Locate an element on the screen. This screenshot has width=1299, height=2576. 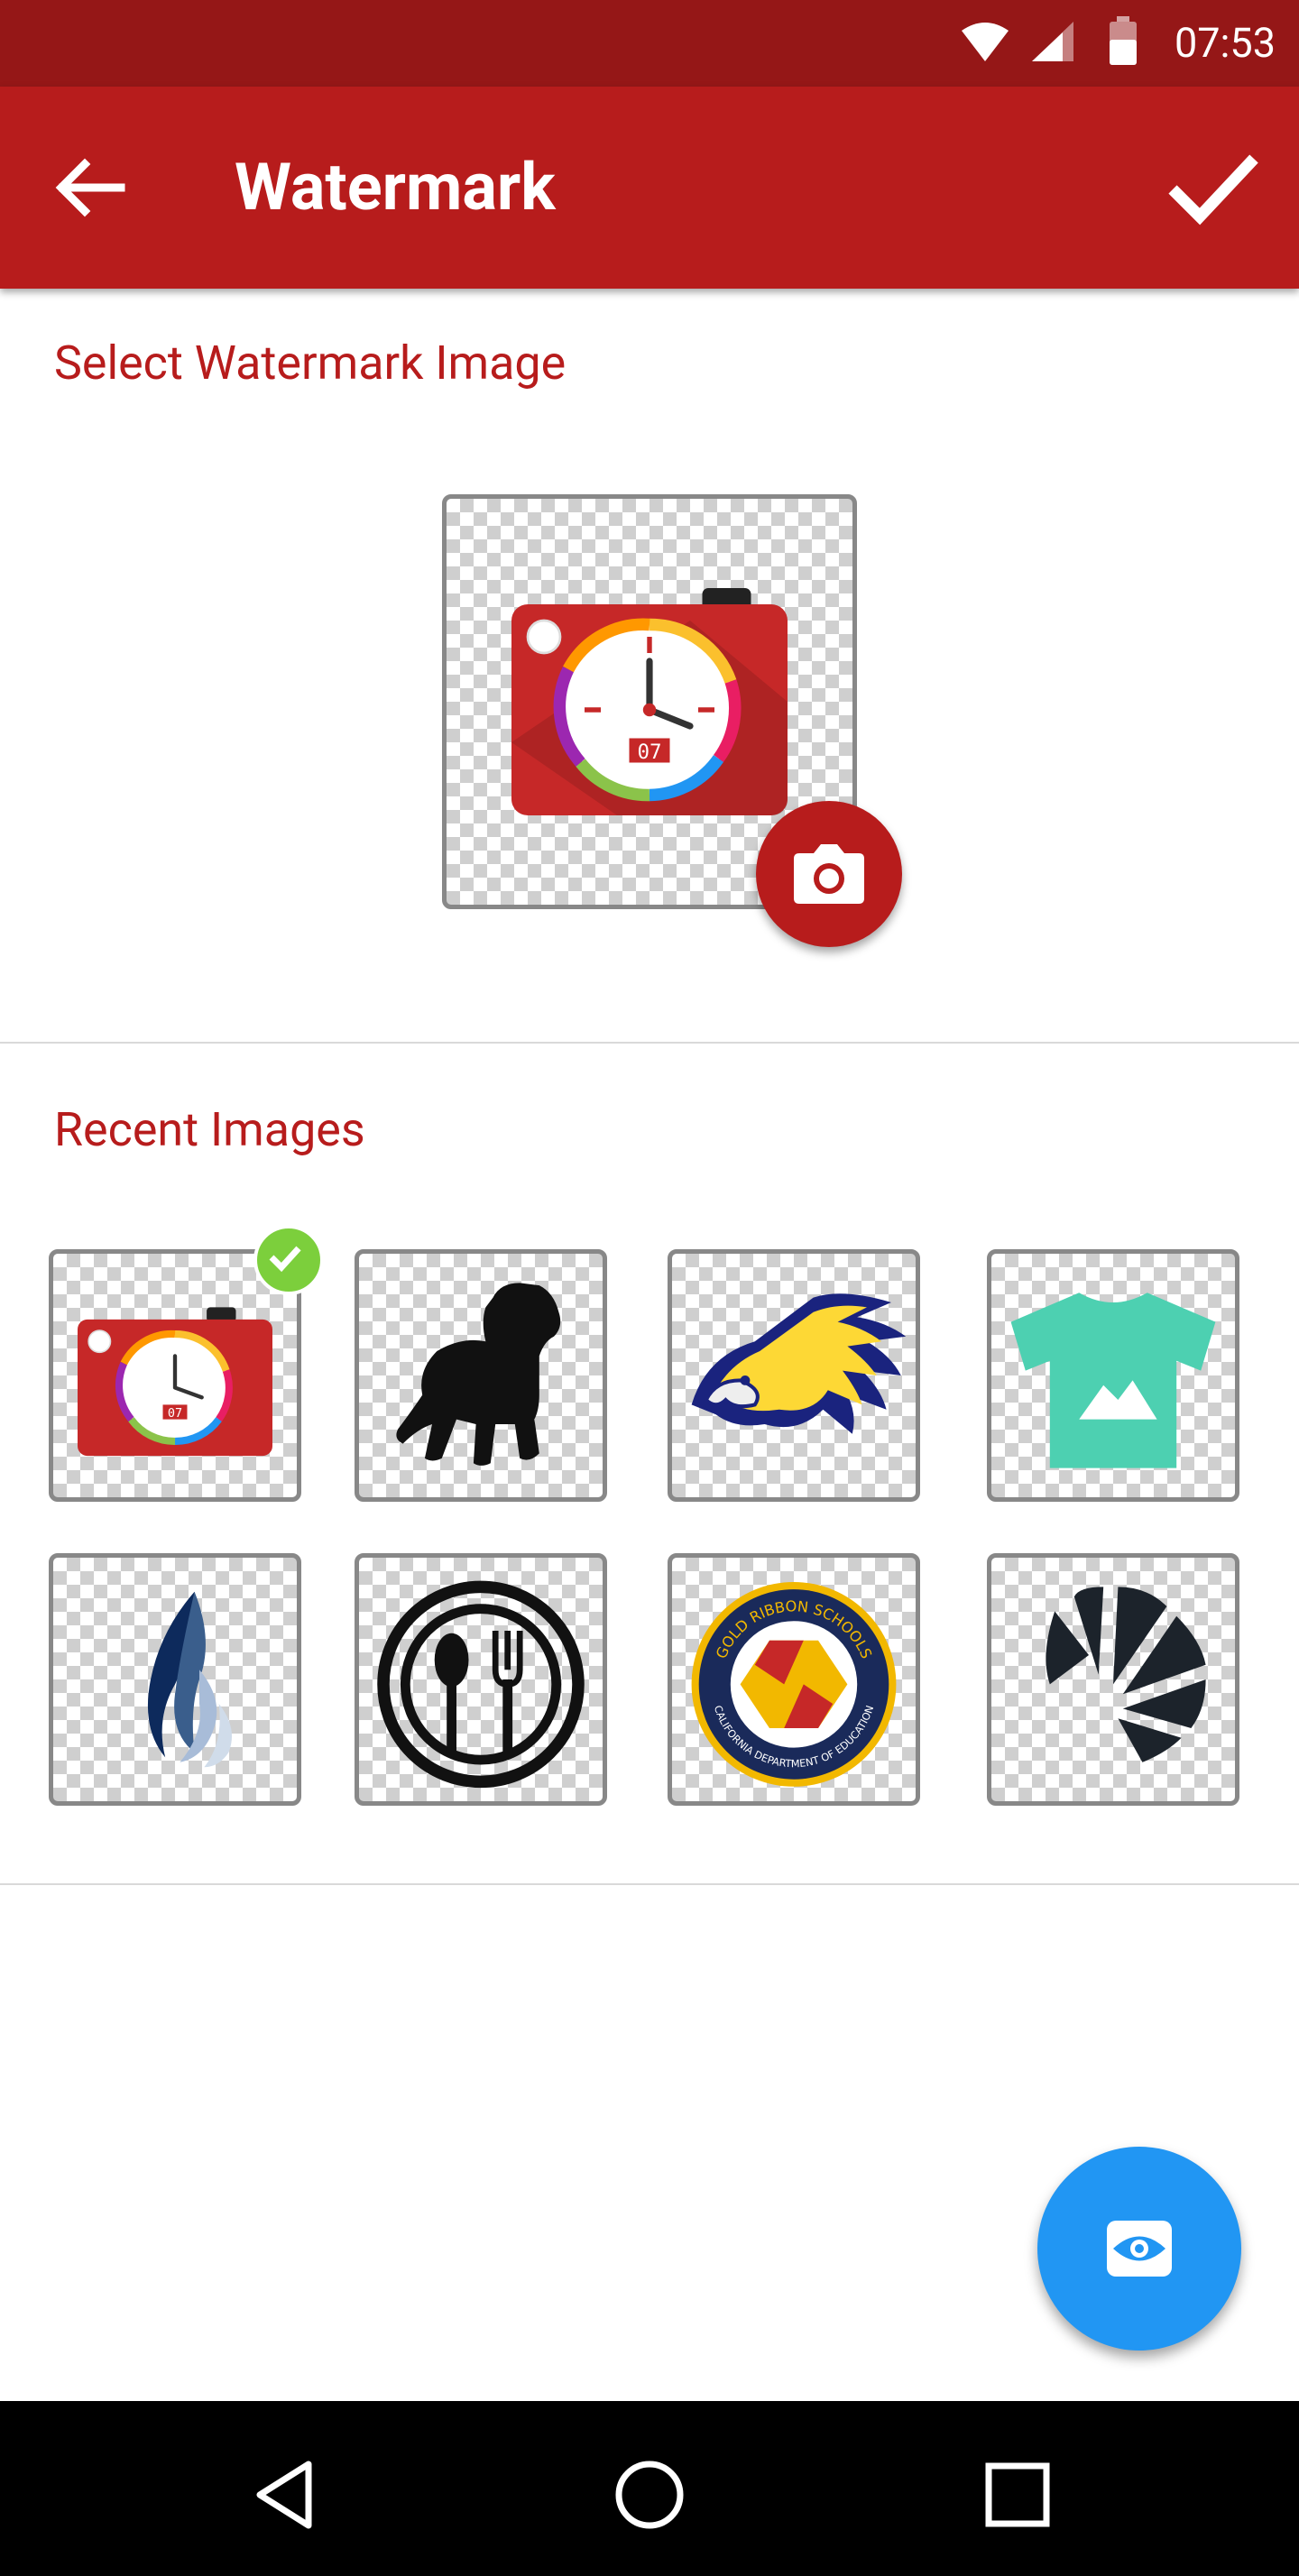
flame-logo is located at coordinates (189, 1679).